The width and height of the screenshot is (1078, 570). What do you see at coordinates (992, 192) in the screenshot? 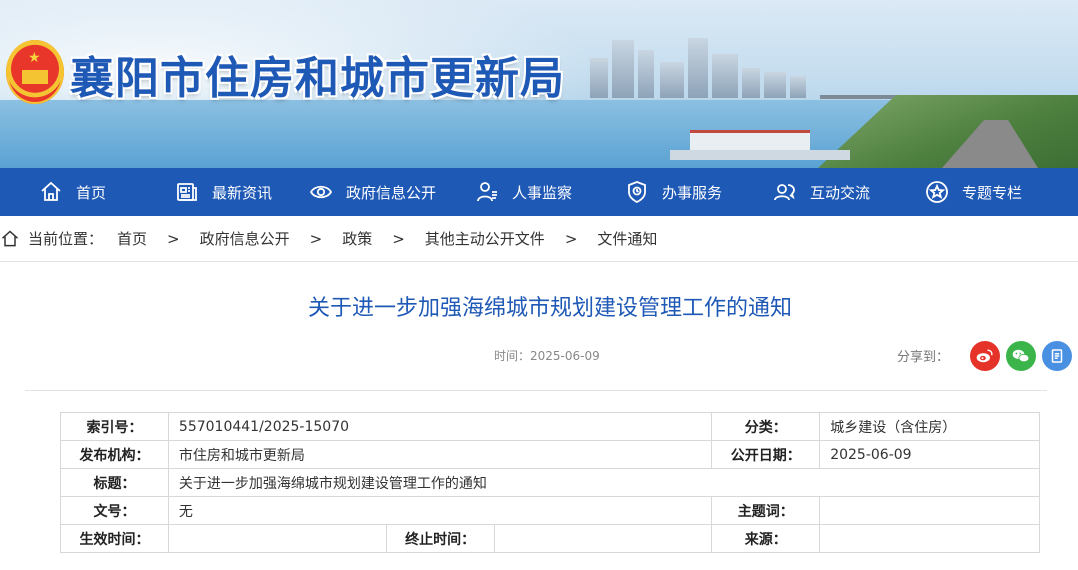
I see `nav-item-label: 专题专栏` at bounding box center [992, 192].